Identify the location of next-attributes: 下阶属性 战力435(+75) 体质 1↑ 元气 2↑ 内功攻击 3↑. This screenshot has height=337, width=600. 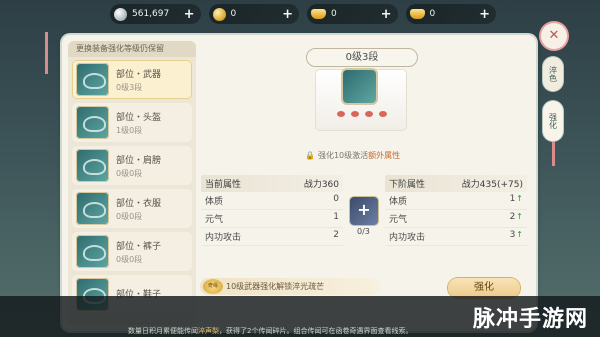
(456, 210).